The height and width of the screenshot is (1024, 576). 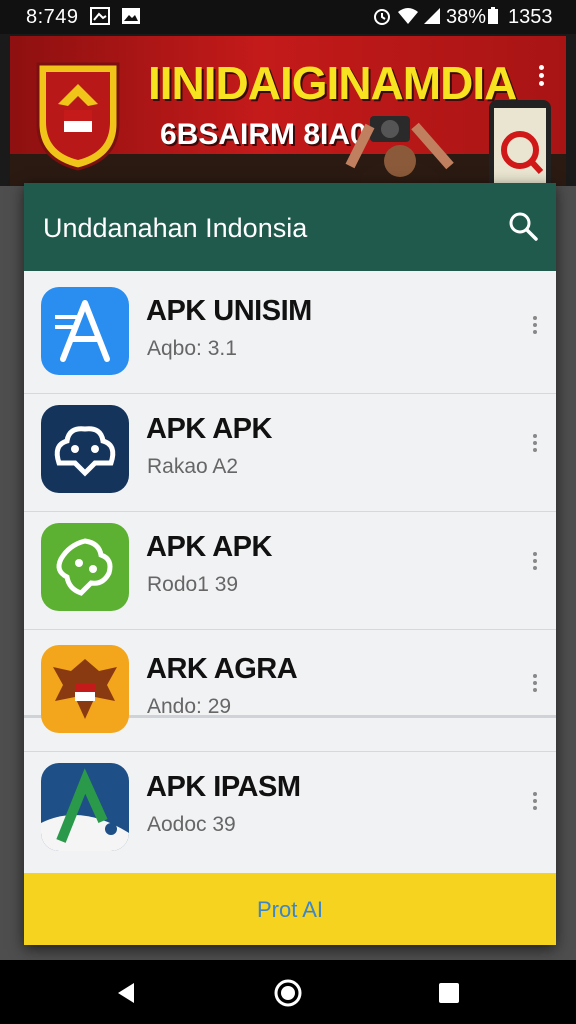 What do you see at coordinates (382, 17) in the screenshot?
I see `alarm-icon` at bounding box center [382, 17].